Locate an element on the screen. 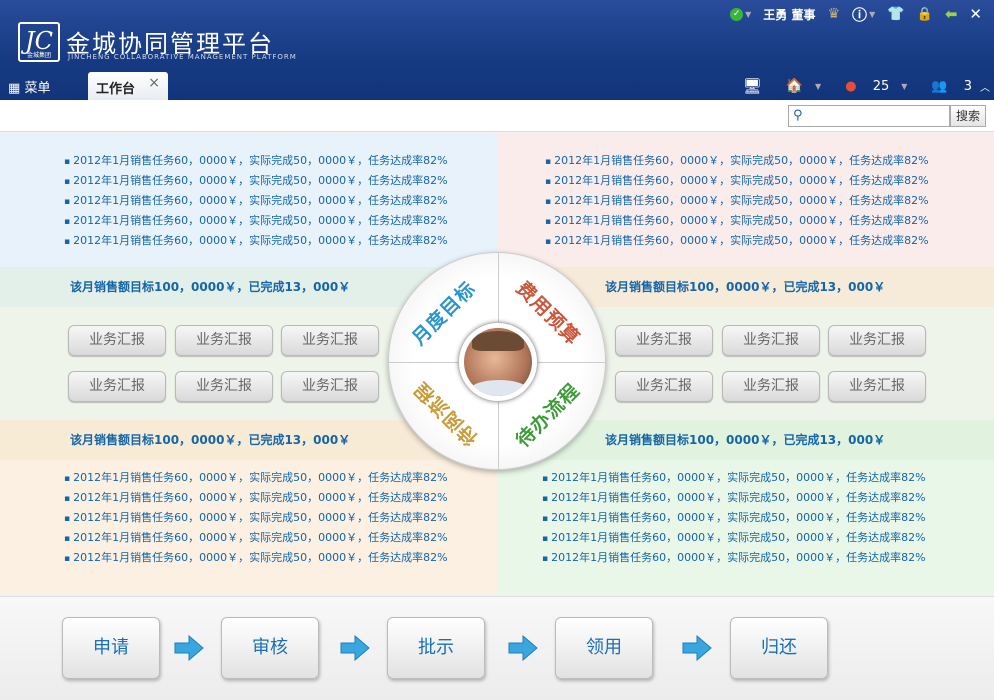 The height and width of the screenshot is (700, 994). step-receive: 领用 is located at coordinates (604, 648).